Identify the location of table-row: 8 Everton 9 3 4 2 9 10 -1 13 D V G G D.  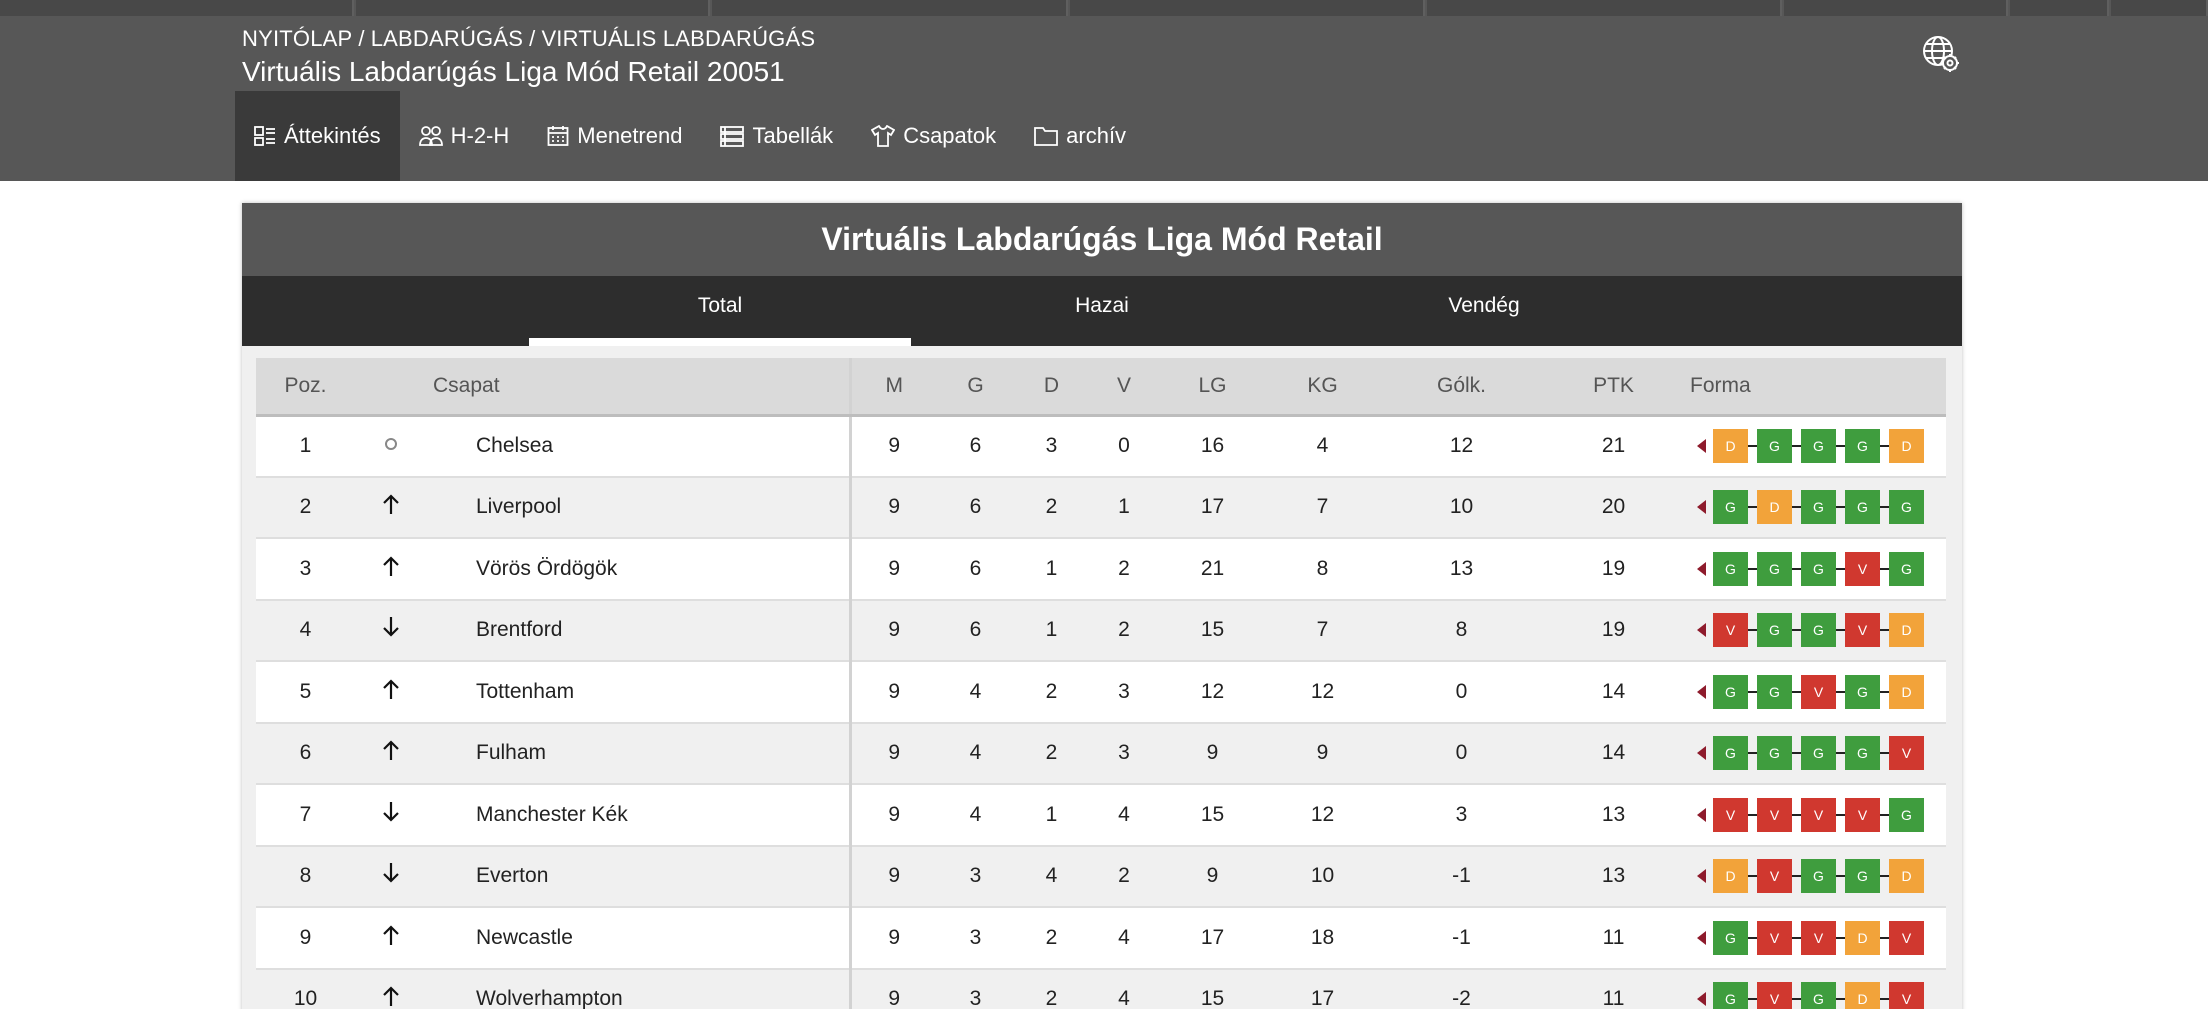
(1101, 876).